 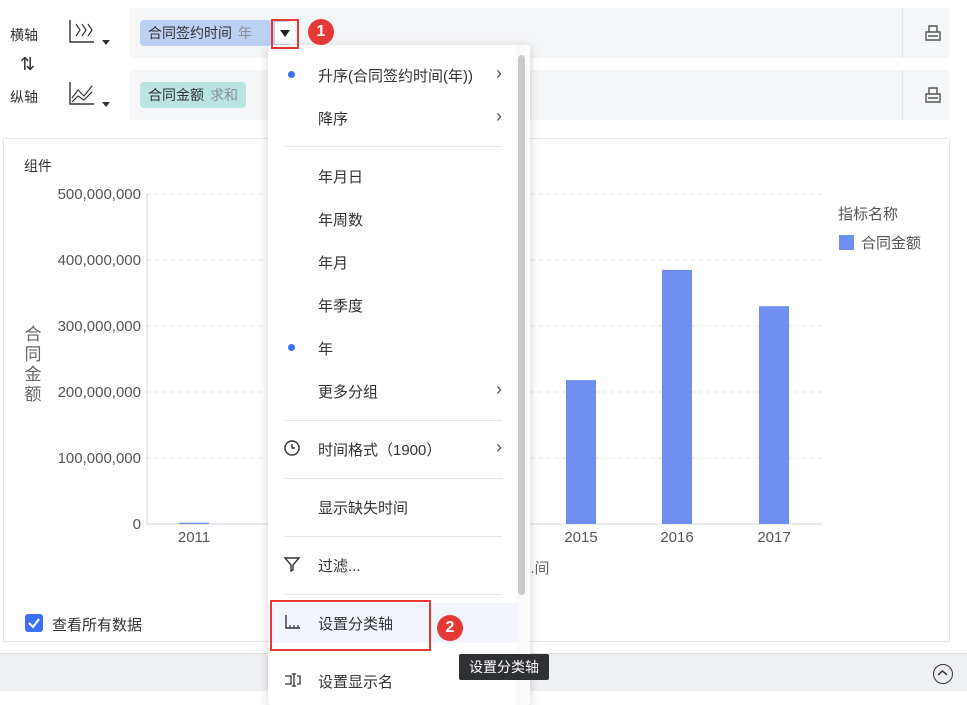 I want to click on menu-item-year: 年, so click(x=393, y=348).